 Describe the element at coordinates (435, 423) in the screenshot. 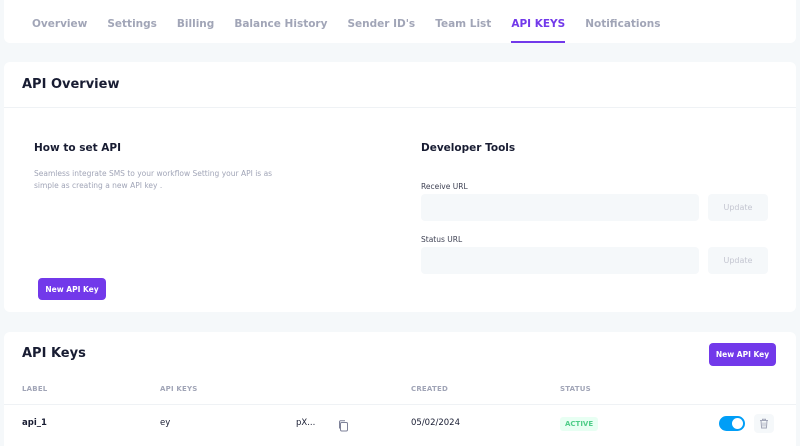

I see `api-key-created: 05/02/2024` at that location.